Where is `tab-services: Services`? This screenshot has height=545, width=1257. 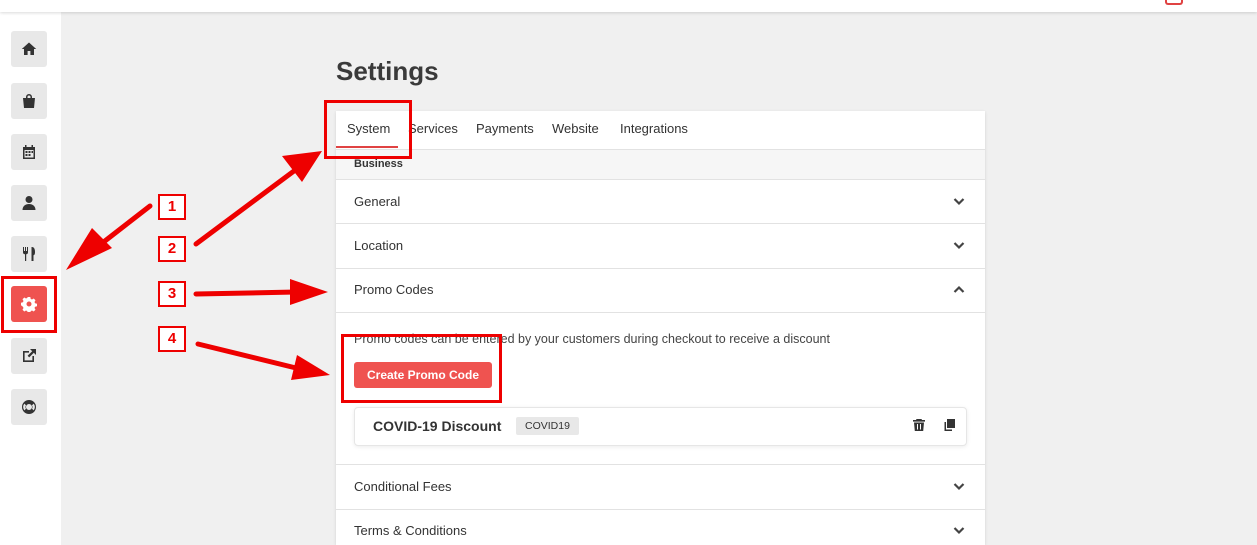
tab-services: Services is located at coordinates (433, 128).